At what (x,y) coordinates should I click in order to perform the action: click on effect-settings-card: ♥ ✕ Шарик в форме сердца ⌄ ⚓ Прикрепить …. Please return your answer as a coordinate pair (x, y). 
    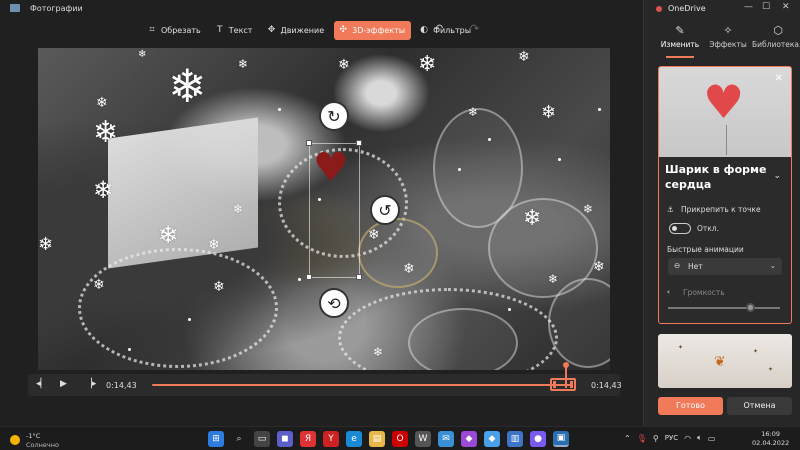
    Looking at the image, I should click on (725, 195).